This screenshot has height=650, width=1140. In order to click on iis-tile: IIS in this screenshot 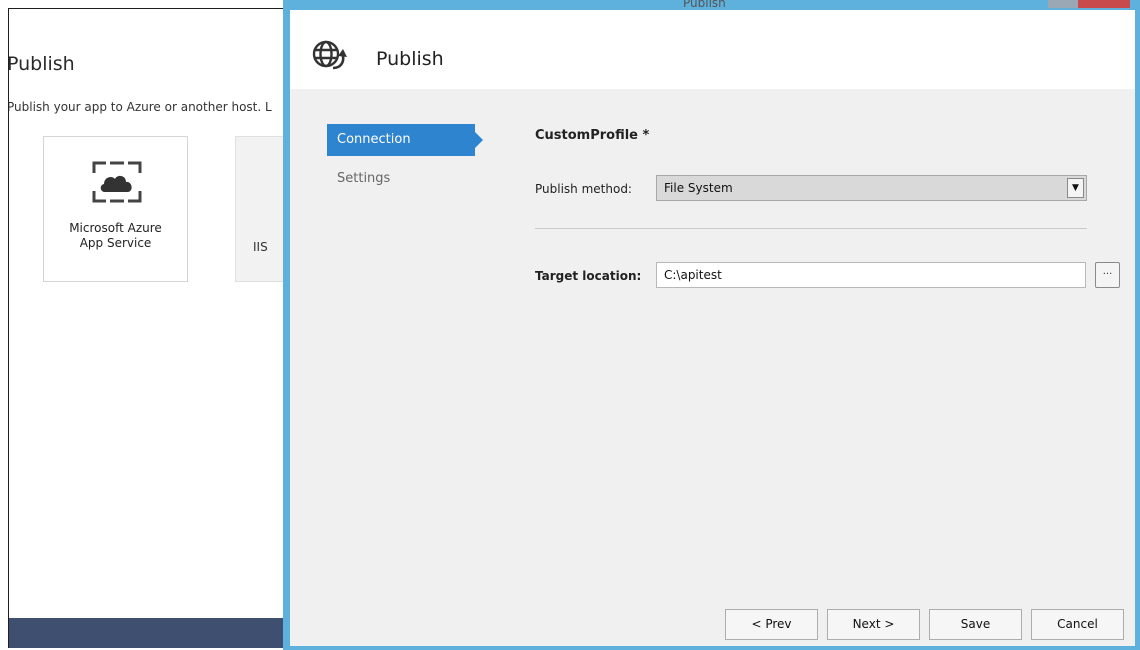, I will do `click(262, 209)`.